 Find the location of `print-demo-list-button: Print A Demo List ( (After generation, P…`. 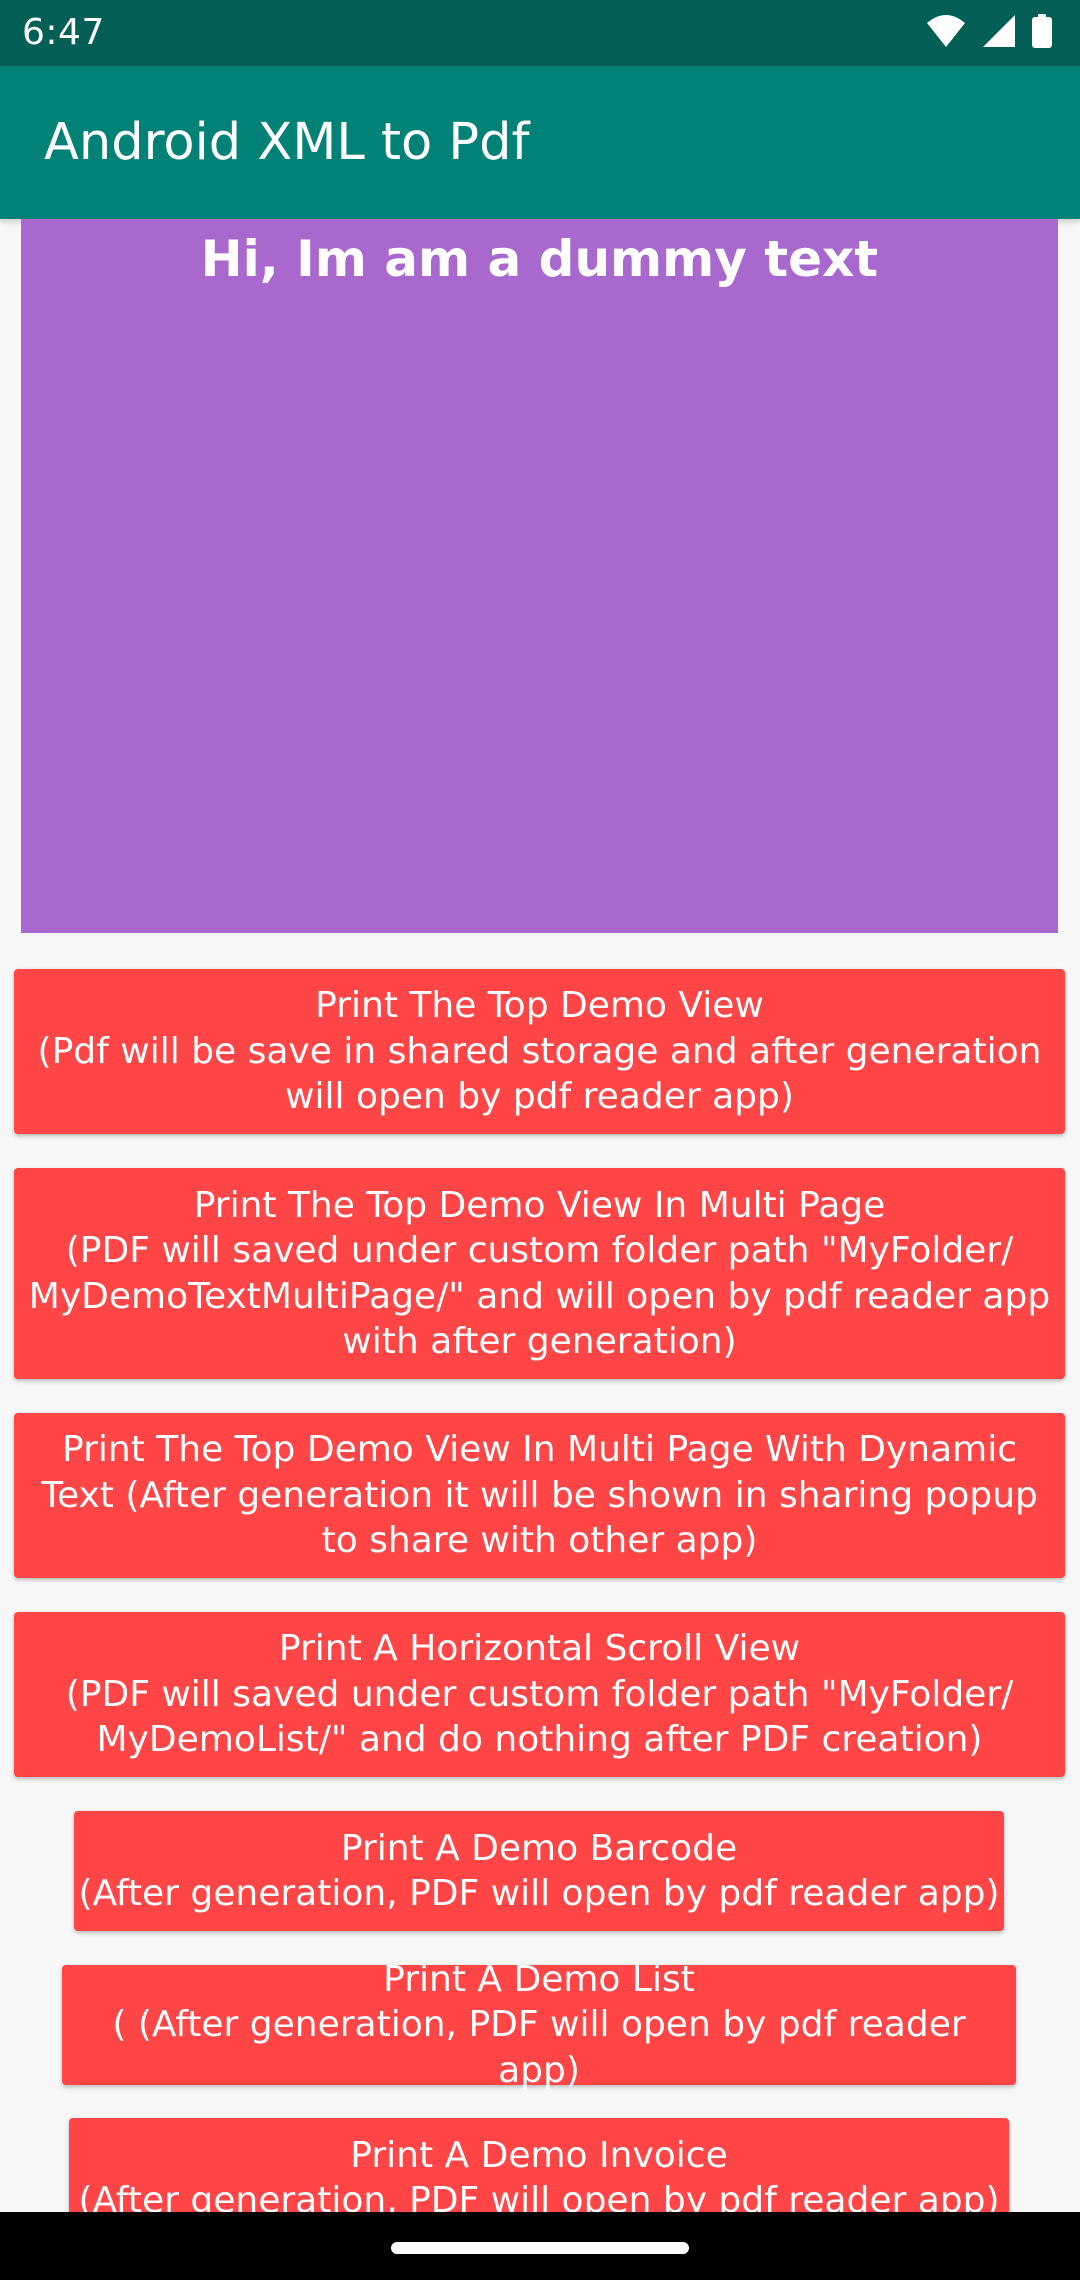

print-demo-list-button: Print A Demo List ( (After generation, P… is located at coordinates (539, 2025).